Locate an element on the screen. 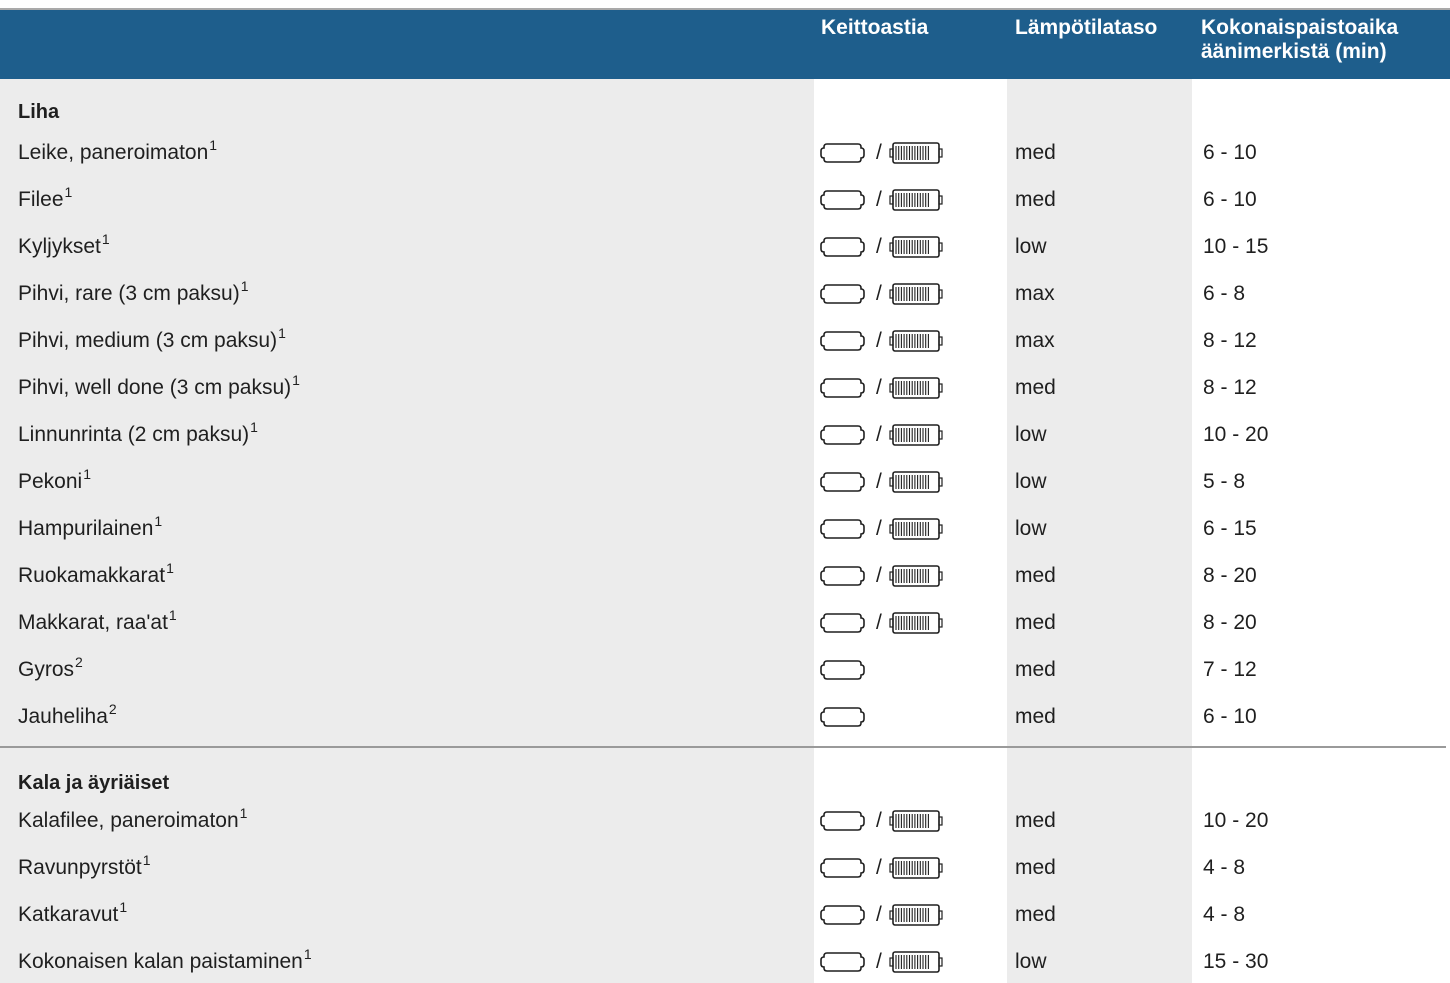 The width and height of the screenshot is (1450, 983). food-name: Pihvi, well done (3 cm paksu)1 is located at coordinates (159, 385).